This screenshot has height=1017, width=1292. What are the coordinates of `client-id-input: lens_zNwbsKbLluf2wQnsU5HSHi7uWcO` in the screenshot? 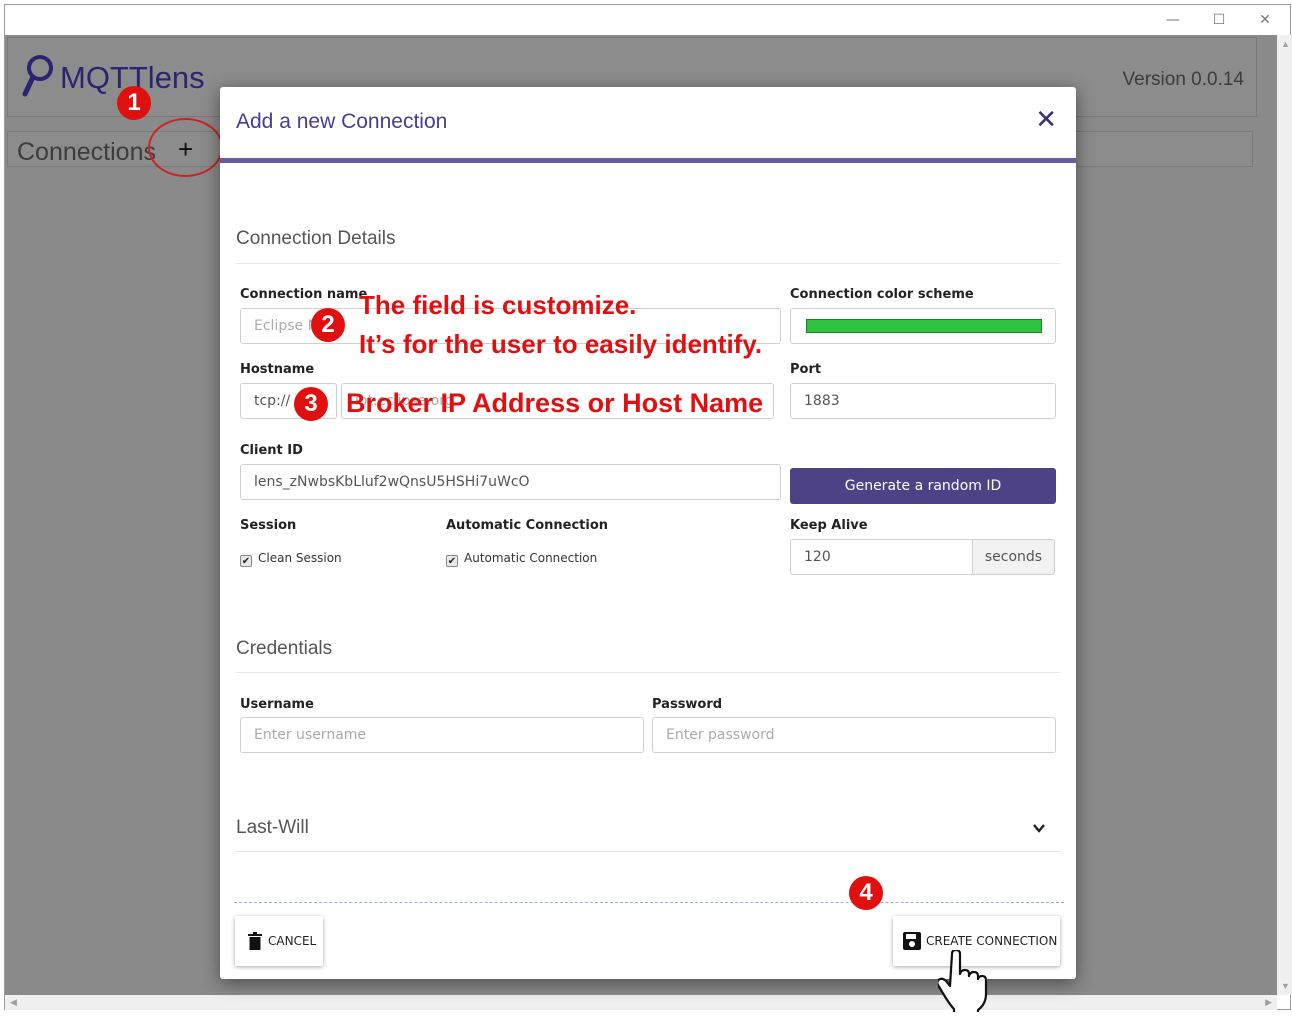 It's located at (510, 482).